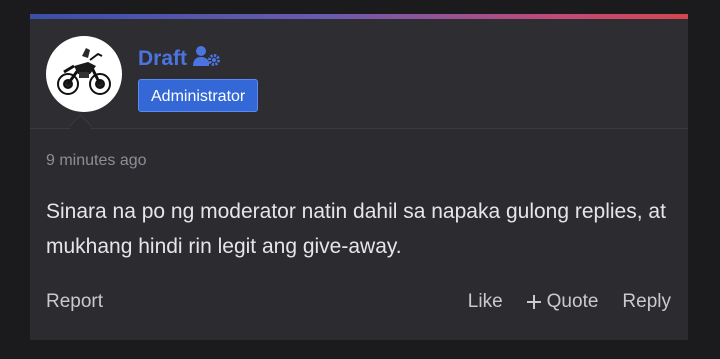 Image resolution: width=720 pixels, height=359 pixels. Describe the element at coordinates (198, 95) in the screenshot. I see `role-badge: Administrator` at that location.